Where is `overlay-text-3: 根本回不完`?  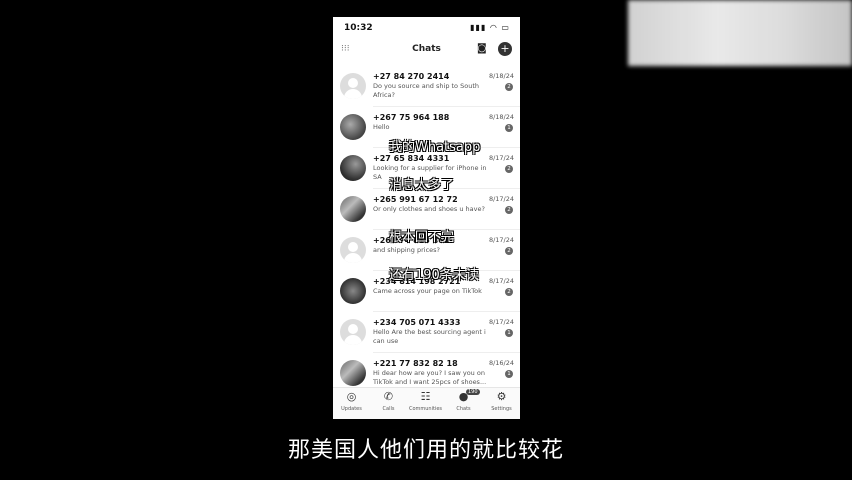
overlay-text-3: 根本回不完 is located at coordinates (422, 237).